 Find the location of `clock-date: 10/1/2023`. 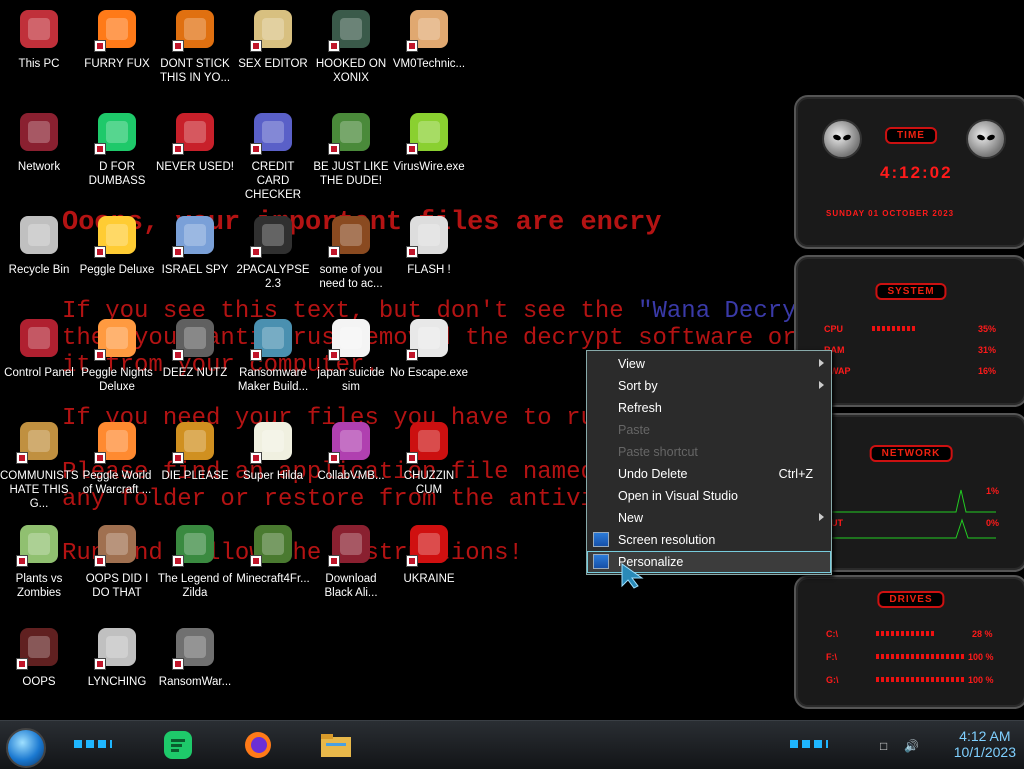

clock-date: 10/1/2023 is located at coordinates (984, 752).